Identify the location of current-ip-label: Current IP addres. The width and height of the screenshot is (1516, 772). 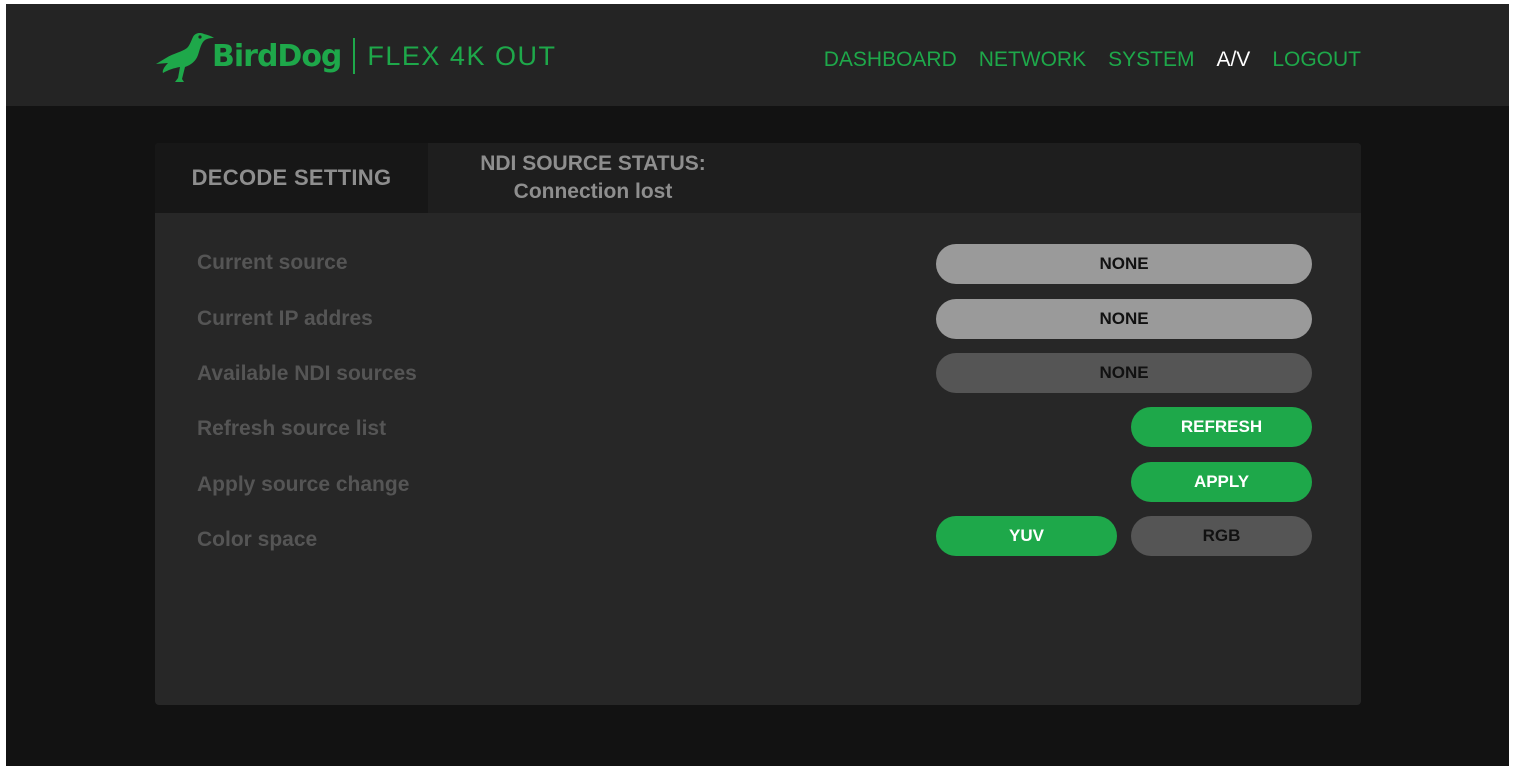
(285, 318).